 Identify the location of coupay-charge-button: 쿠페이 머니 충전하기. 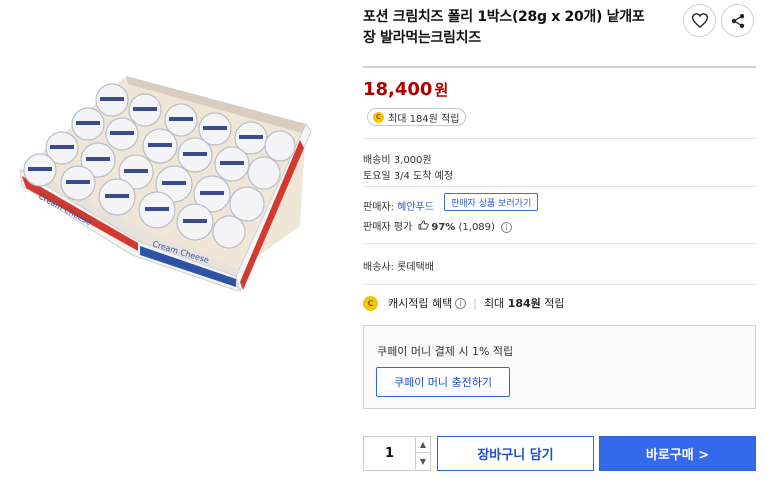
(443, 382).